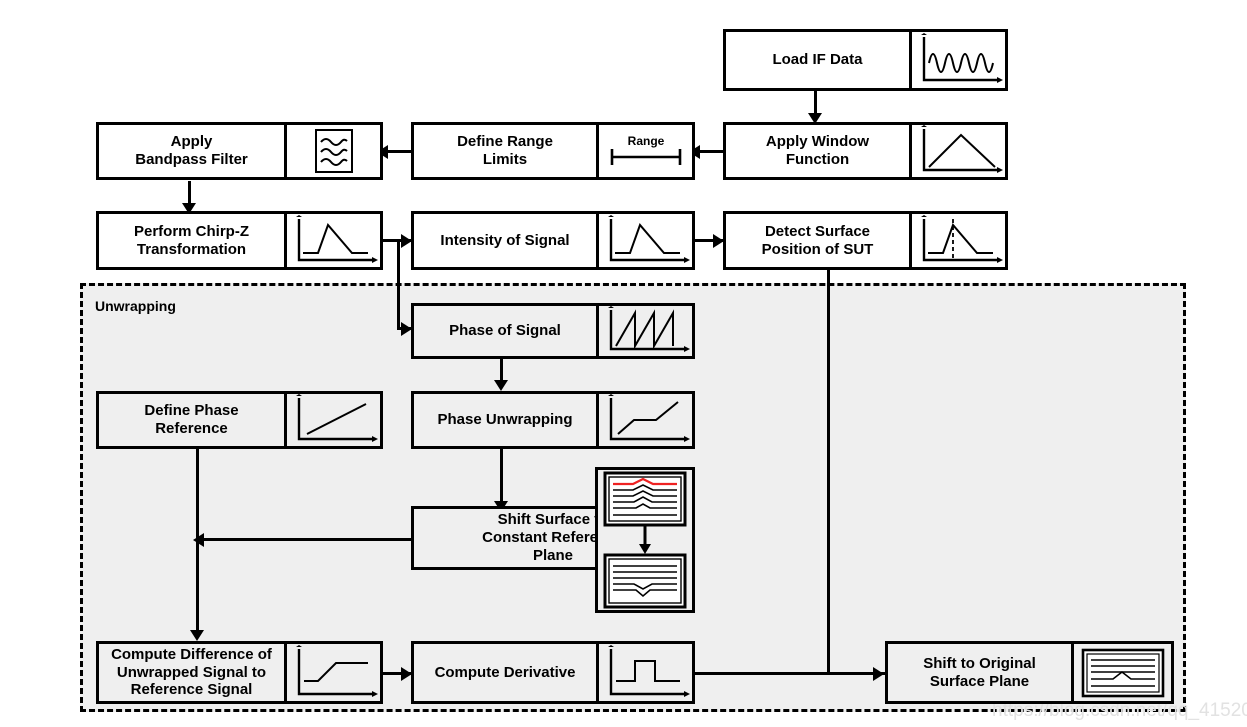 This screenshot has height=727, width=1247. What do you see at coordinates (501, 385) in the screenshot?
I see `arrowhead-phase-to-unwrap` at bounding box center [501, 385].